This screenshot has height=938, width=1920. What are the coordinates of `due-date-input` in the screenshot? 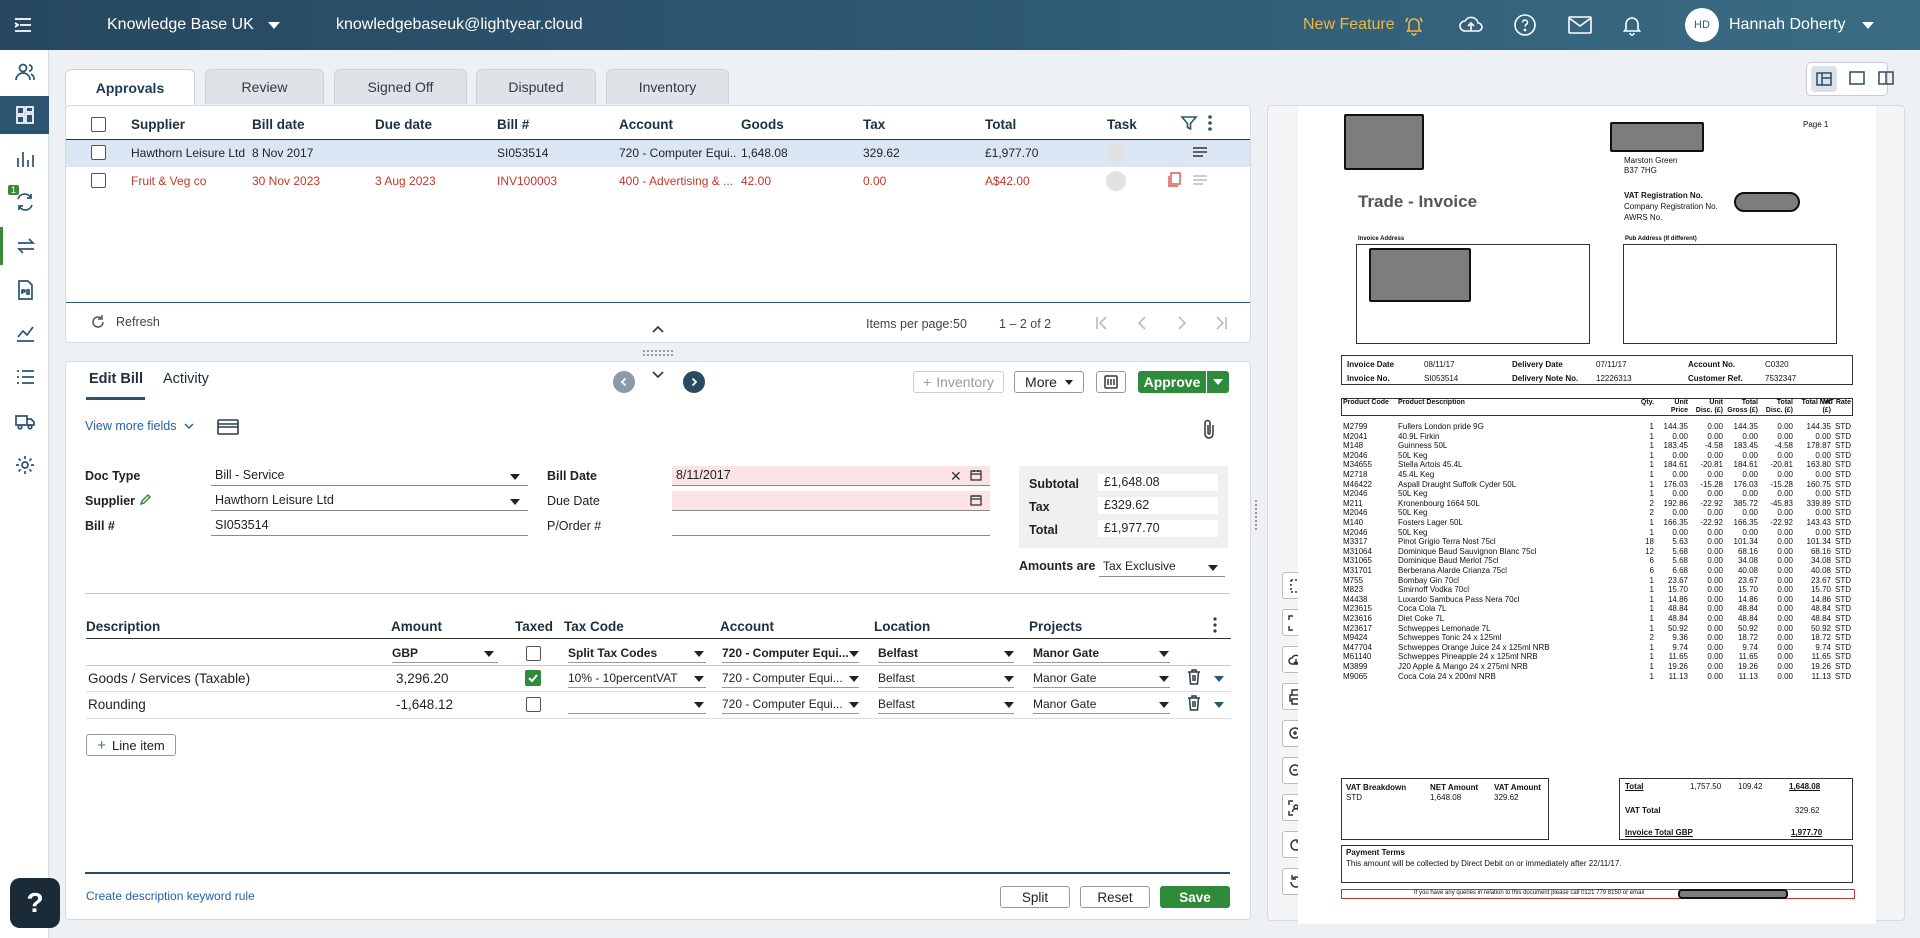 It's located at (831, 501).